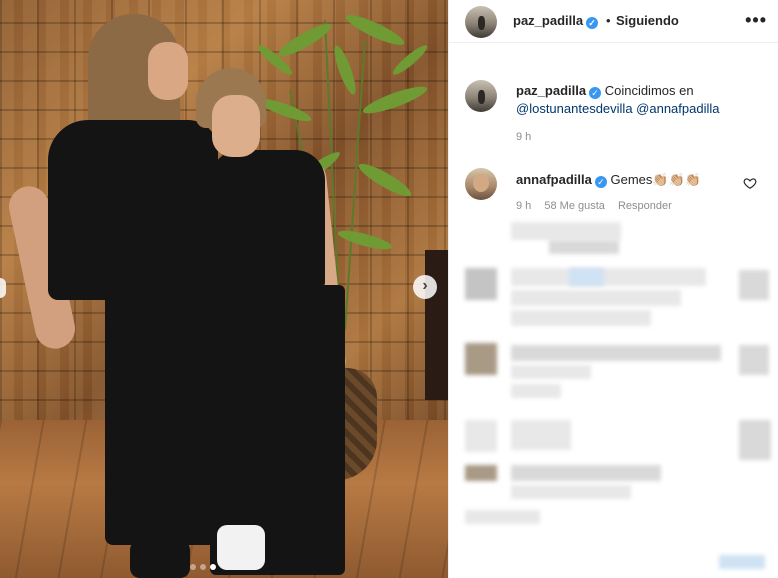 The image size is (778, 578). Describe the element at coordinates (168, 71) in the screenshot. I see `person-left-face` at that location.